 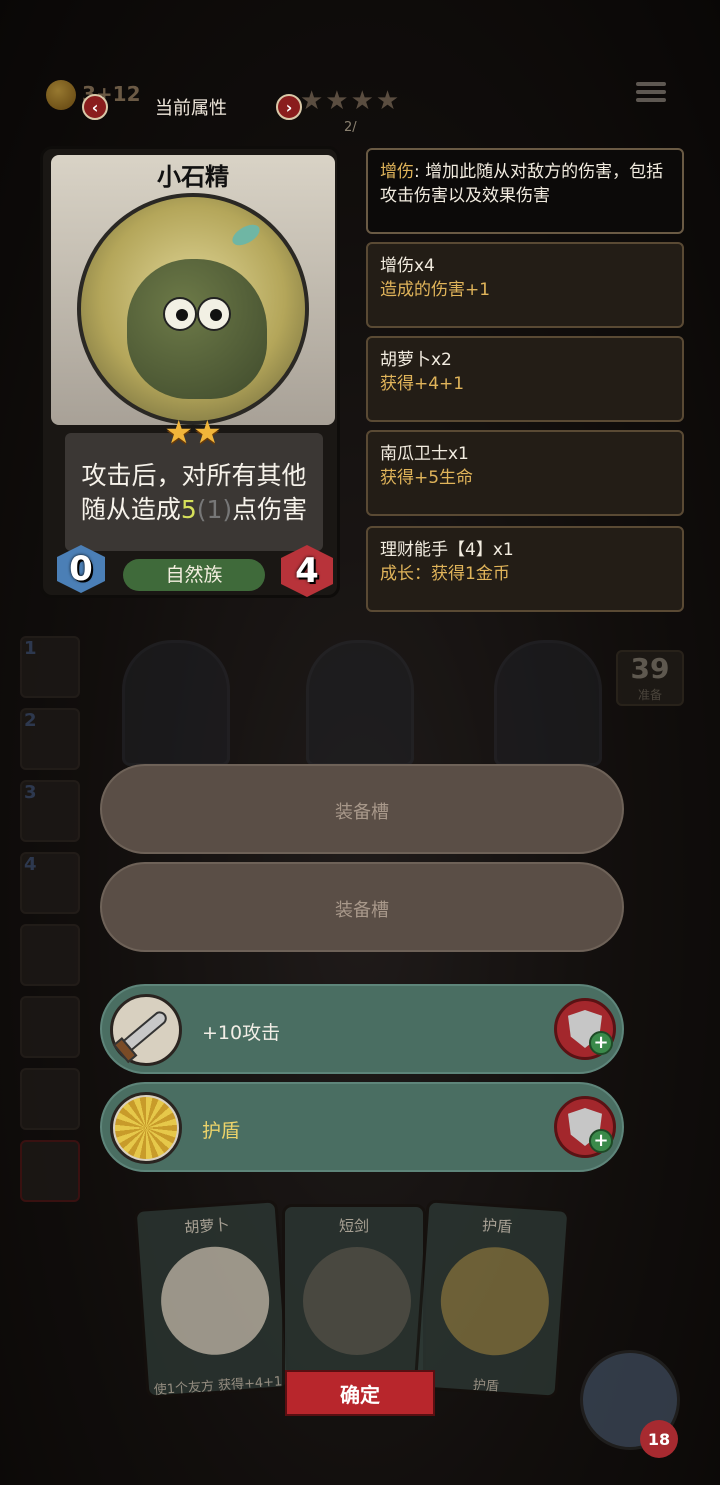 I want to click on health-badge: 4, so click(x=307, y=571).